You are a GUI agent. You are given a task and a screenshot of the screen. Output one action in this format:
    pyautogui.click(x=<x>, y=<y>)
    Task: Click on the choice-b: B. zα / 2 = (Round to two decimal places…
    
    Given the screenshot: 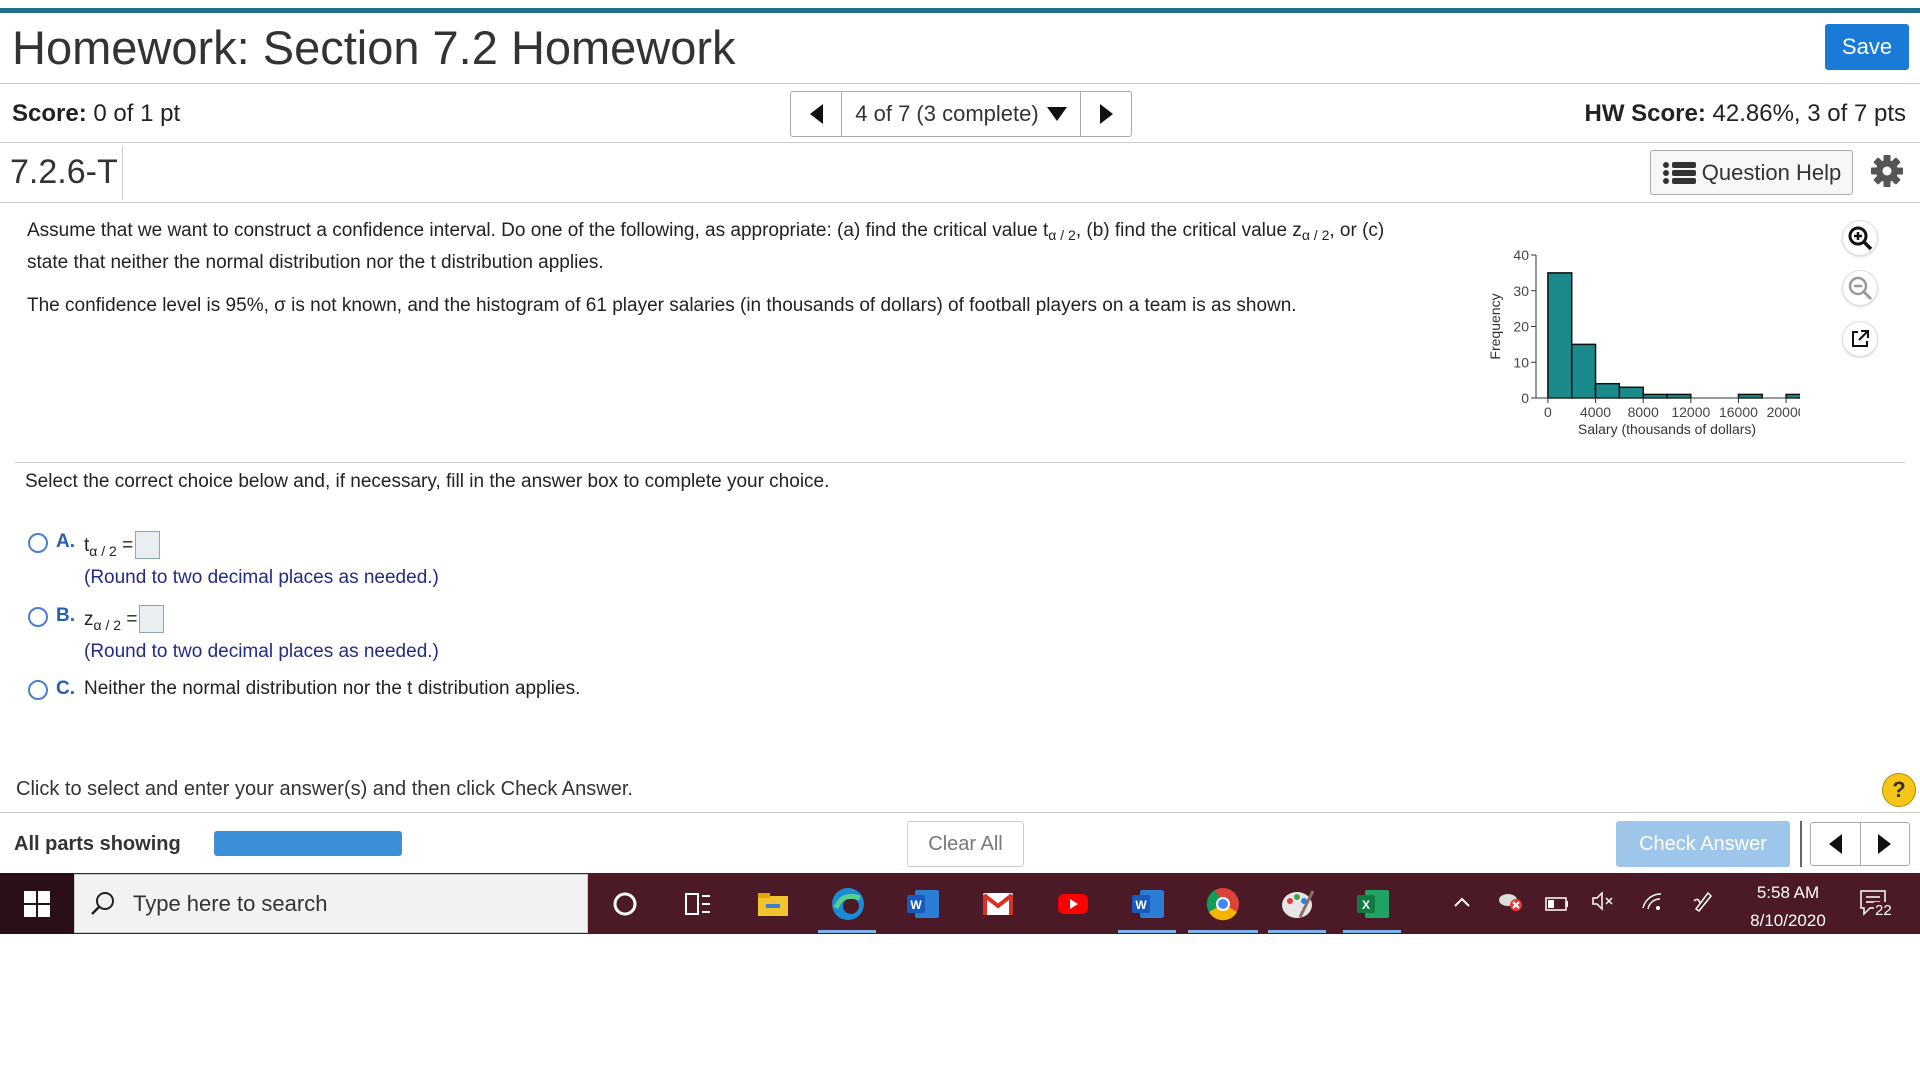 What is the action you would take?
    pyautogui.click(x=233, y=634)
    